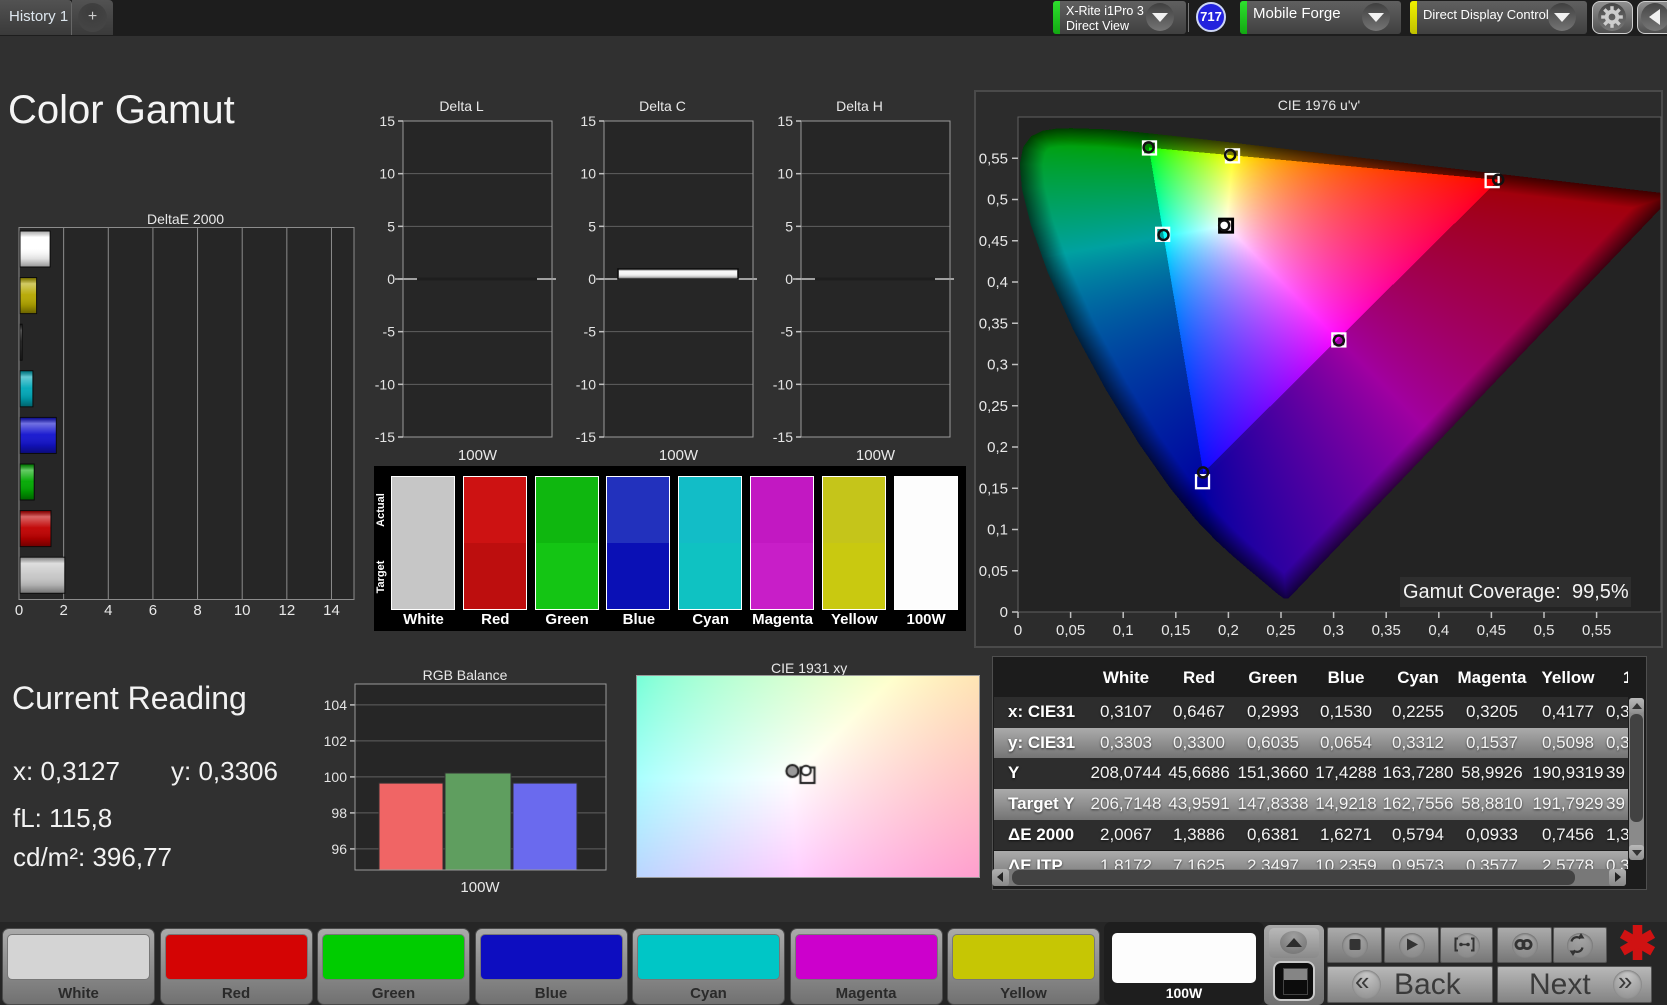 The image size is (1667, 1005). Describe the element at coordinates (63, 610) in the screenshot. I see `svg-text: 2` at that location.